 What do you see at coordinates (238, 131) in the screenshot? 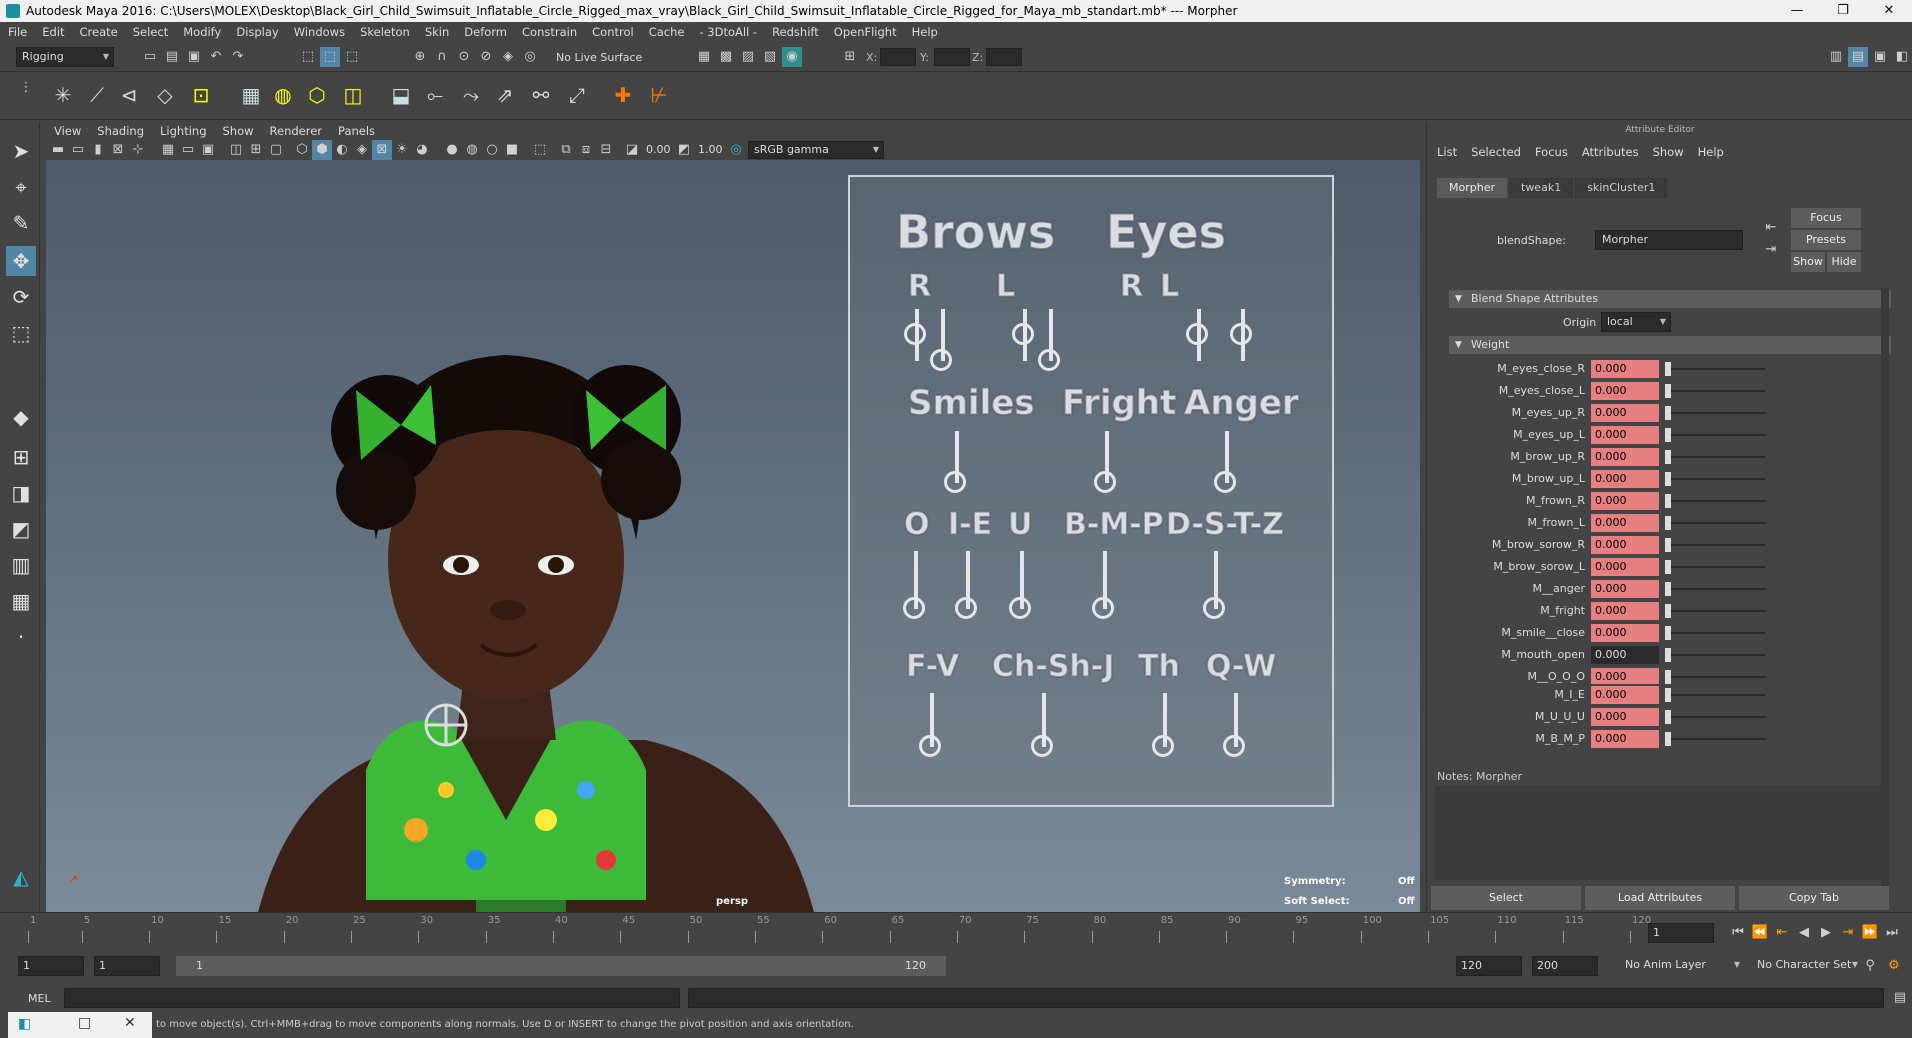
I see `panel-menu-show: Show` at bounding box center [238, 131].